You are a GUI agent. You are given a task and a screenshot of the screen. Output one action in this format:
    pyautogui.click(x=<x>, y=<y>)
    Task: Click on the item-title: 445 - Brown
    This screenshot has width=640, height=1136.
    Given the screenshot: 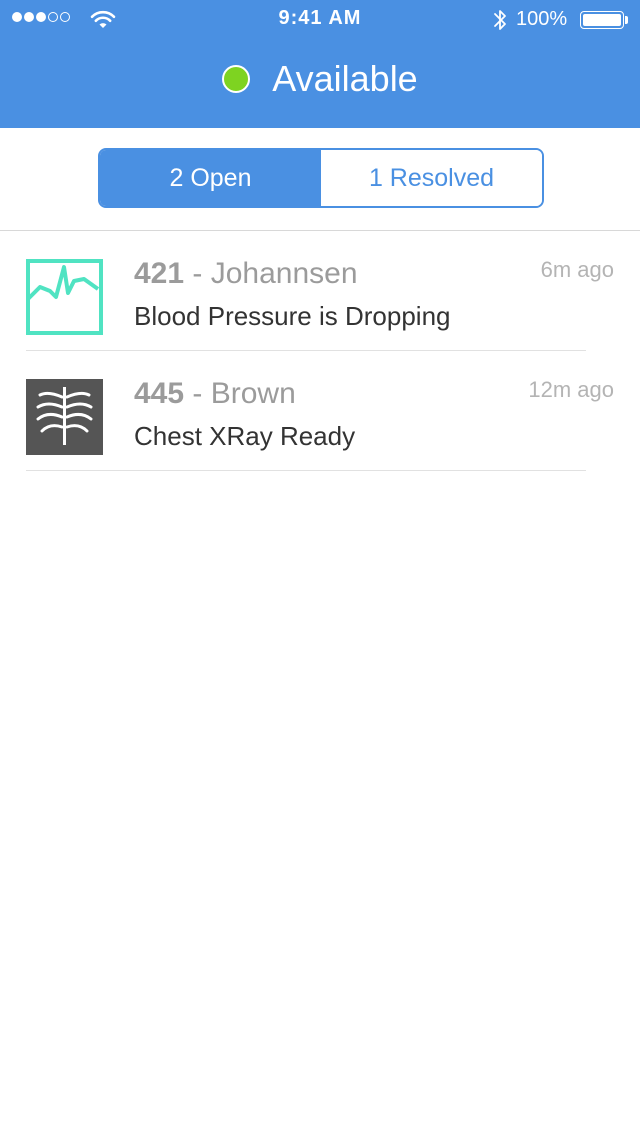 What is the action you would take?
    pyautogui.click(x=215, y=394)
    